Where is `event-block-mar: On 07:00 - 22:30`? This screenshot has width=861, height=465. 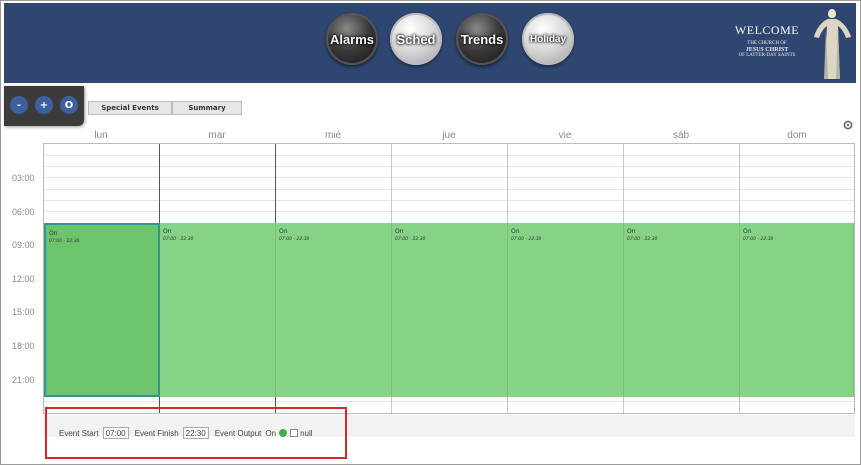
event-block-mar: On 07:00 - 22:30 is located at coordinates (218, 310).